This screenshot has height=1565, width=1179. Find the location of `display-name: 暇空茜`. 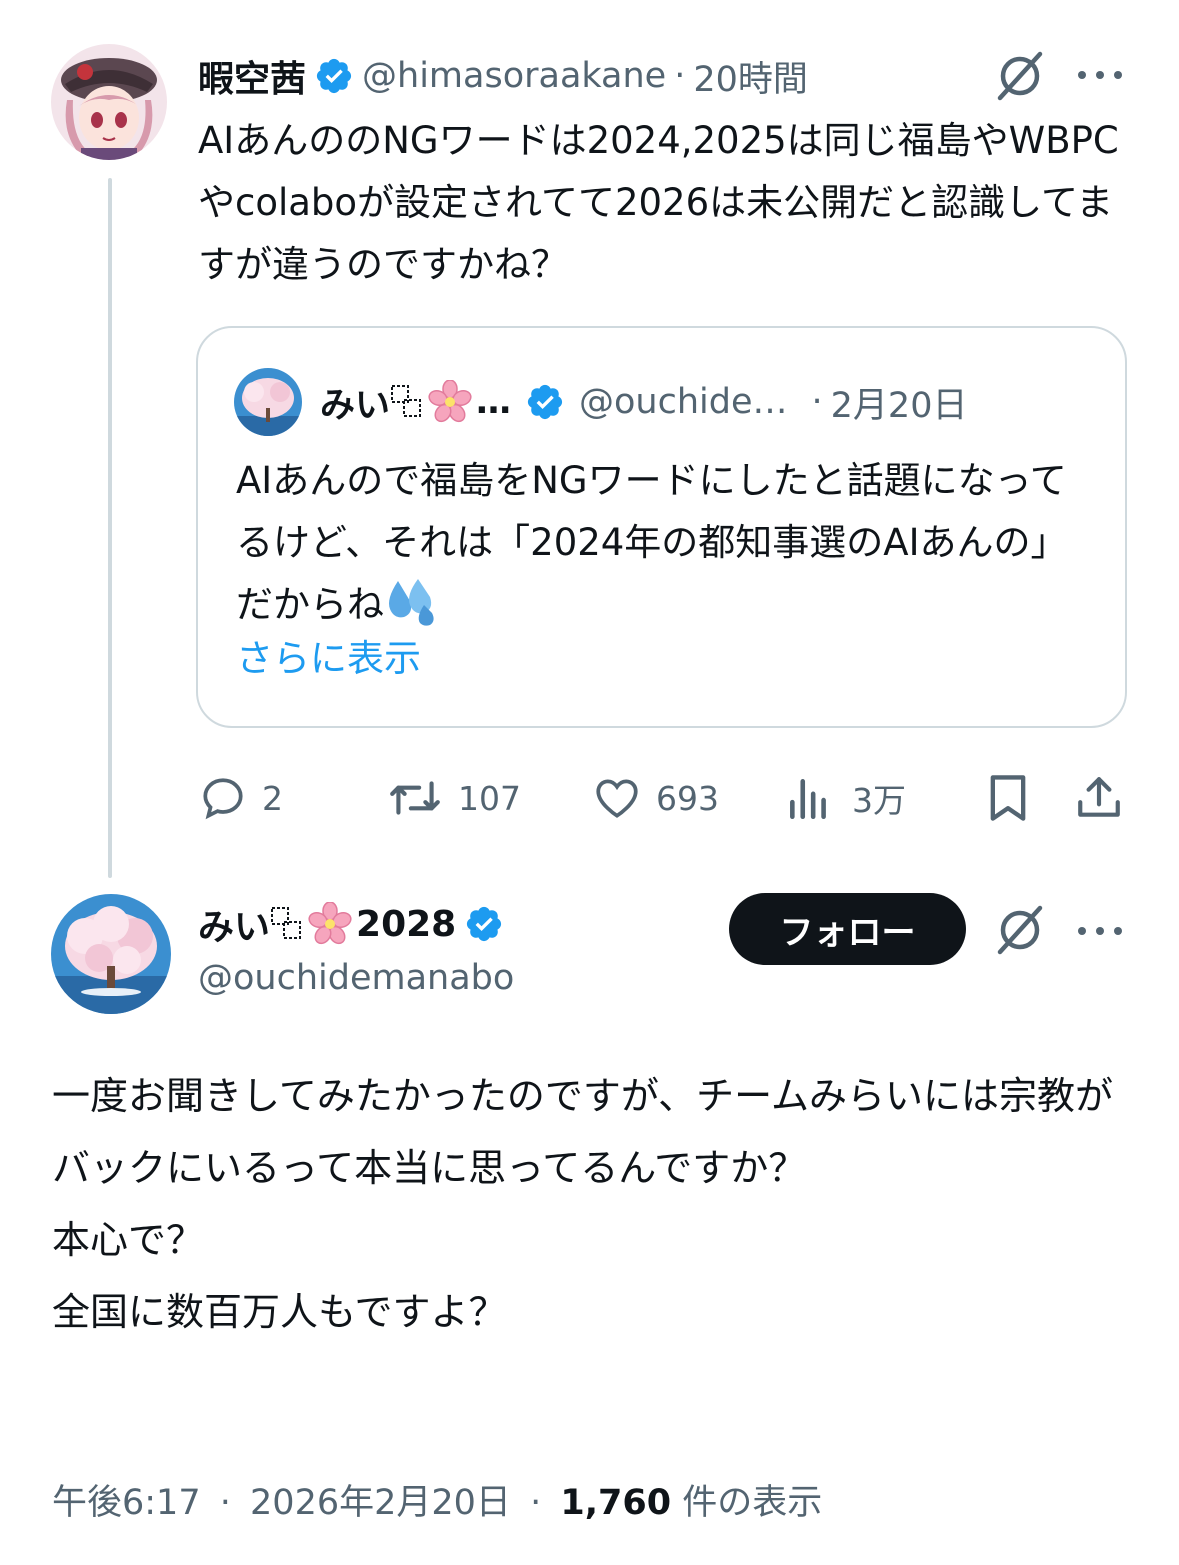

display-name: 暇空茜 is located at coordinates (252, 76).